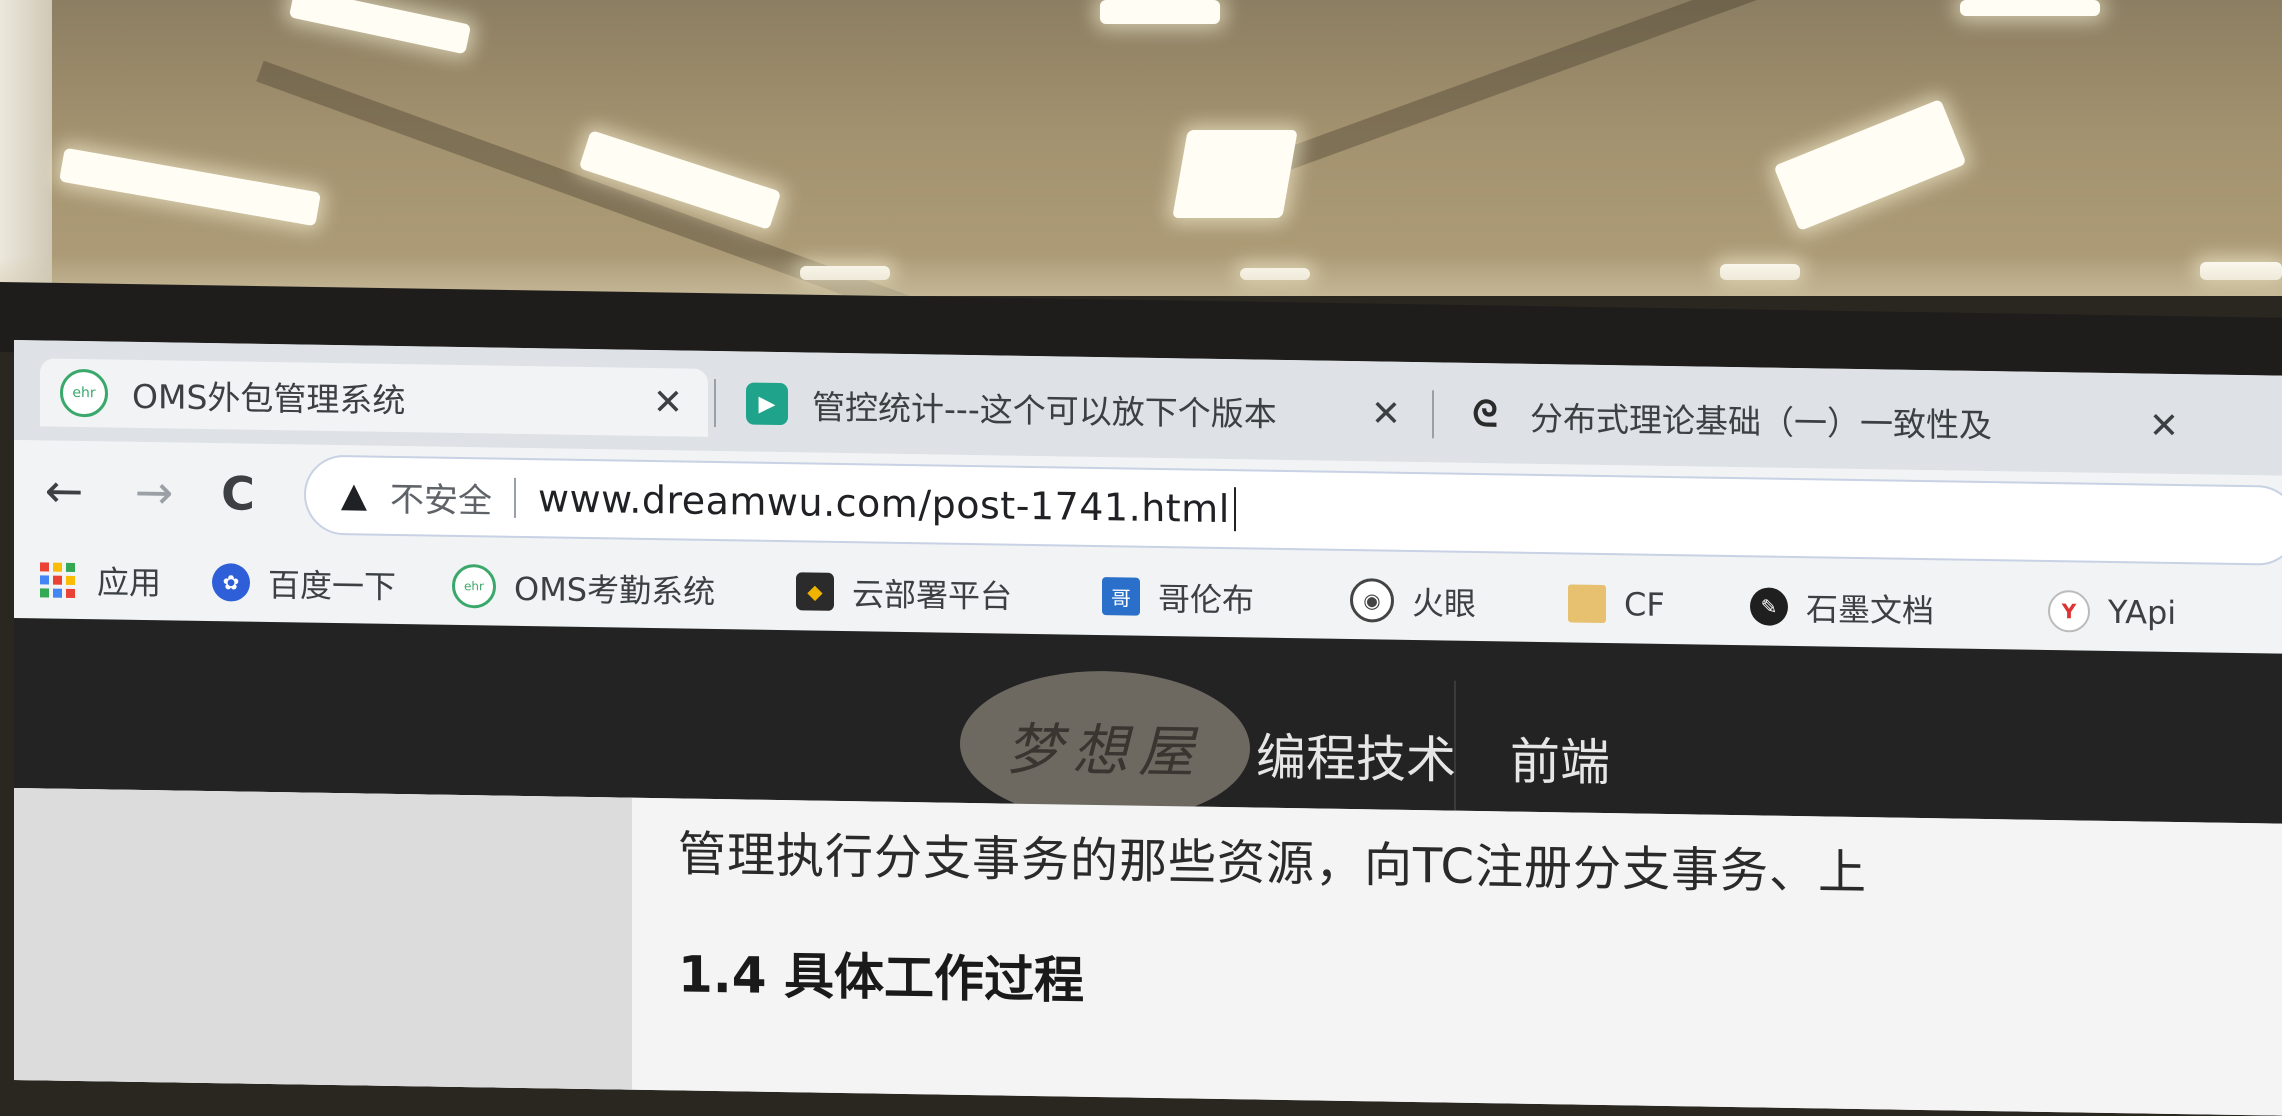 Image resolution: width=2282 pixels, height=1116 pixels. I want to click on bookmark-apps: 应用, so click(100, 580).